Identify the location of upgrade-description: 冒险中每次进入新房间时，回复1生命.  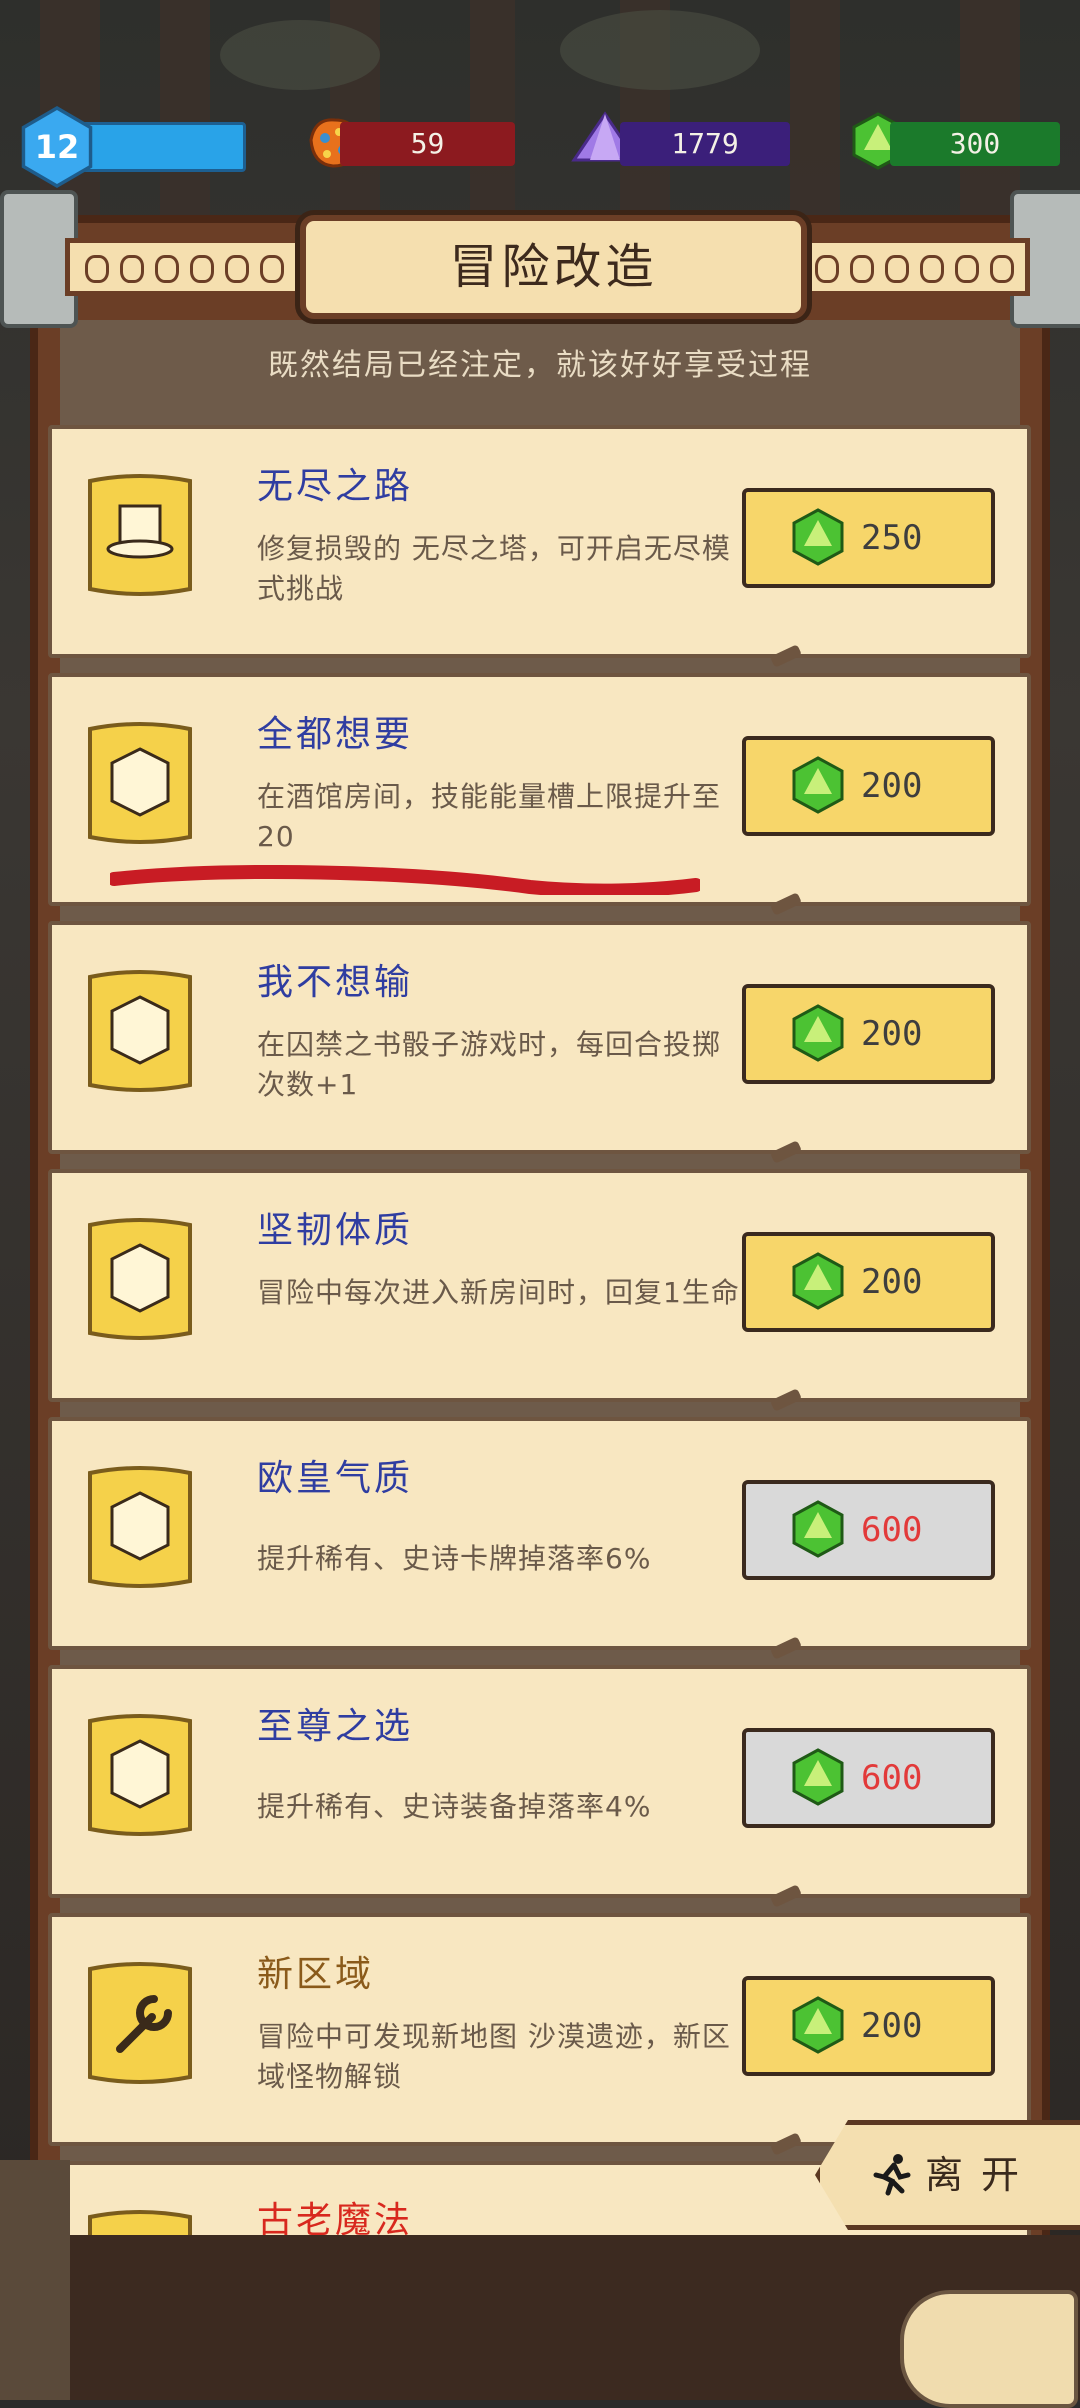
(498, 1292).